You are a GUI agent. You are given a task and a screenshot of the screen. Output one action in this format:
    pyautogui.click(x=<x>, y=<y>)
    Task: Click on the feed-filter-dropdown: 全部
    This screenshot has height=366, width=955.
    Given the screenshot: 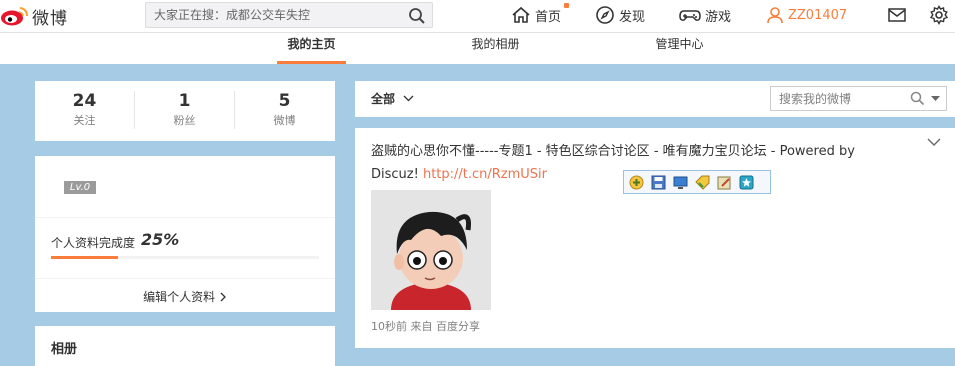 What is the action you would take?
    pyautogui.click(x=392, y=98)
    